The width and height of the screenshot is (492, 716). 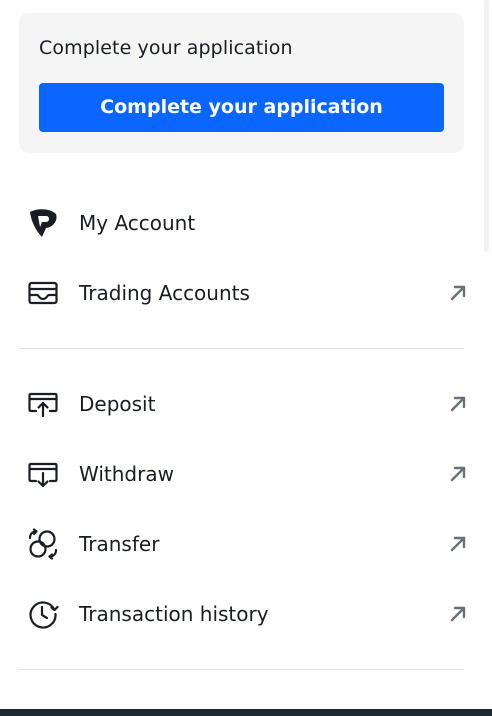 I want to click on history-icon, so click(x=43, y=614).